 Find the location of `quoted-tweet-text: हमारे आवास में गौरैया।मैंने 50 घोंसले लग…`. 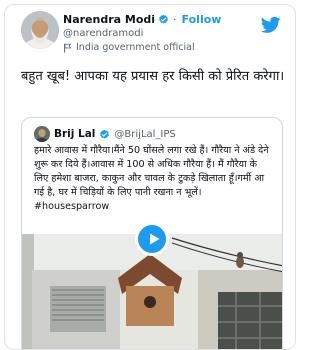

quoted-tweet-text: हमारे आवास में गौरैया।मैंने 50 घोंसले लग… is located at coordinates (151, 178).